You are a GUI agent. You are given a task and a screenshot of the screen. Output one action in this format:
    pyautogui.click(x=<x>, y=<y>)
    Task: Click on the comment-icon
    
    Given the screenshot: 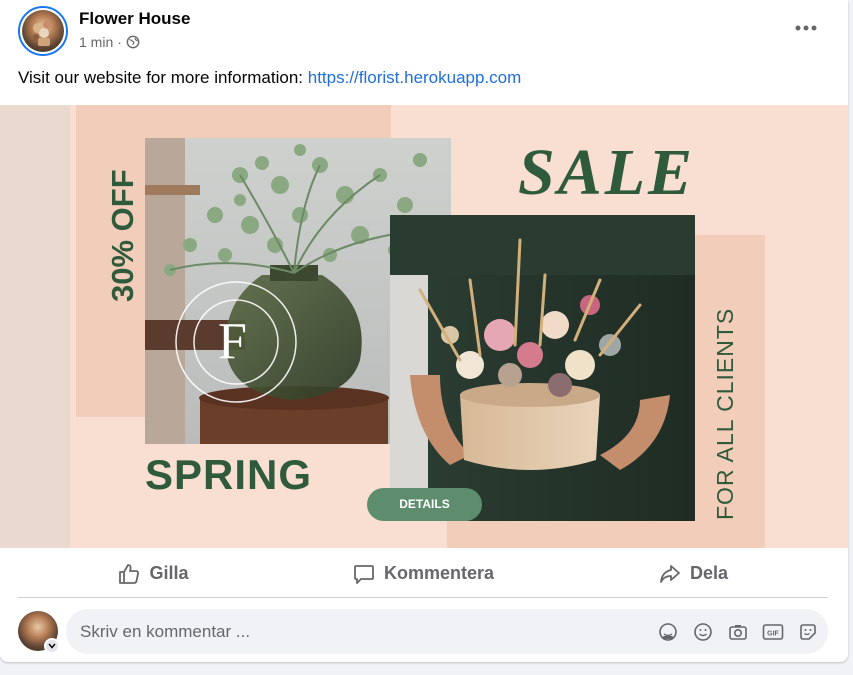 What is the action you would take?
    pyautogui.click(x=364, y=574)
    